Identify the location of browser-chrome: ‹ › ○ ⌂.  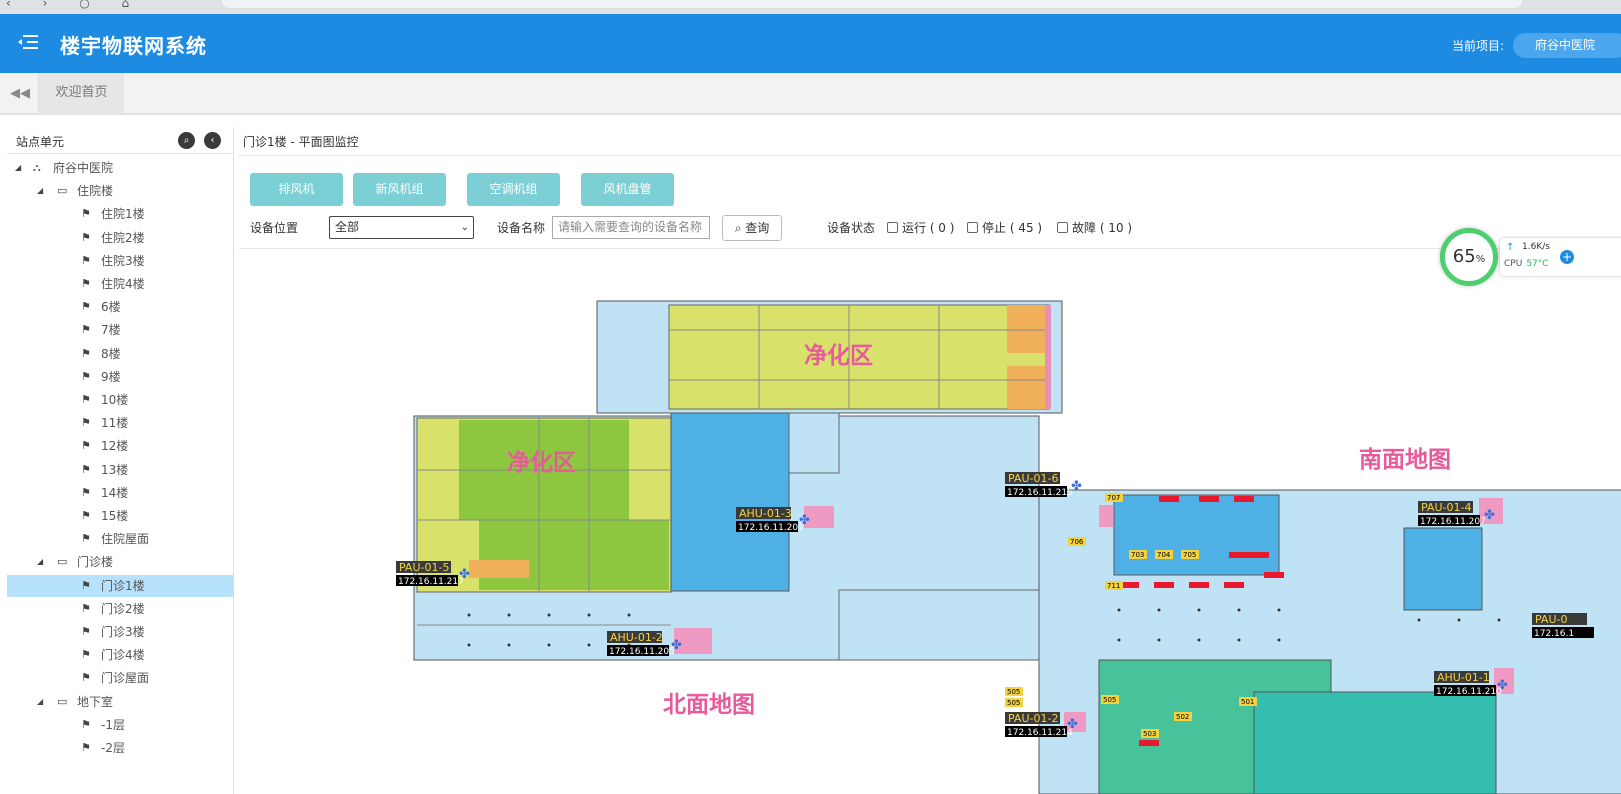
(810, 7).